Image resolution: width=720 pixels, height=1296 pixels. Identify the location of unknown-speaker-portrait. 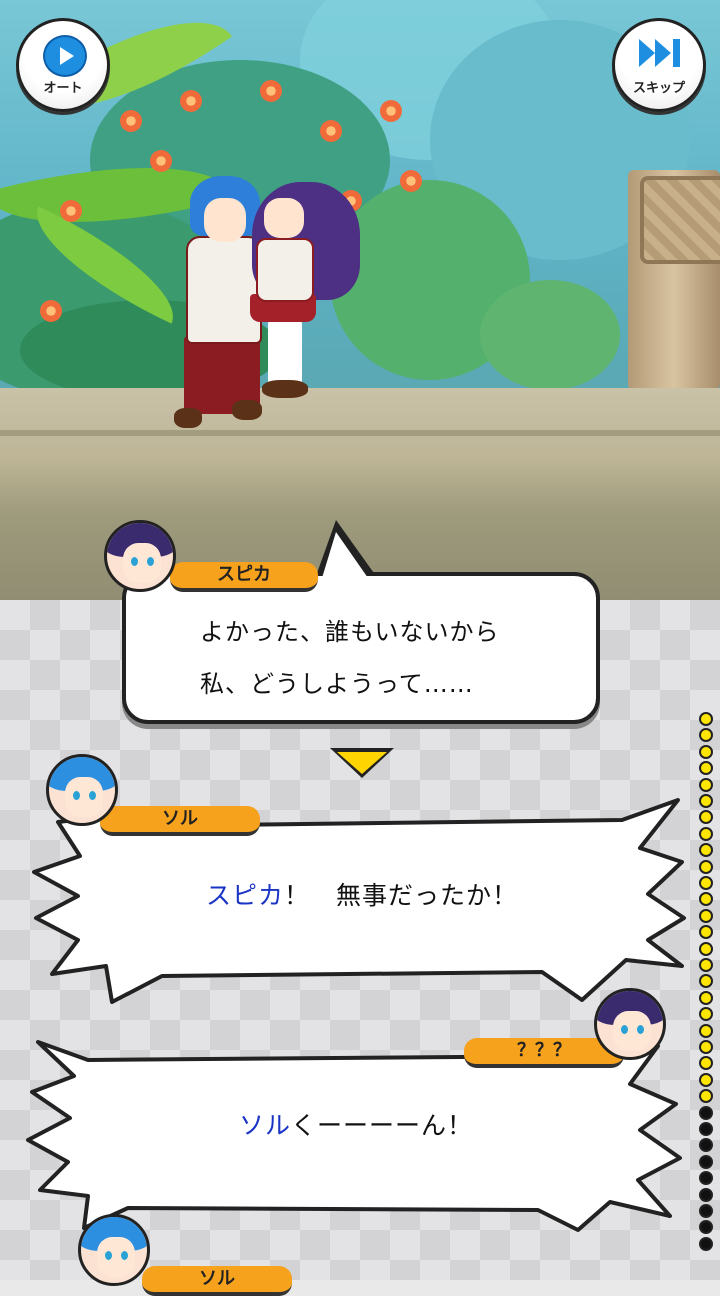
(630, 1024).